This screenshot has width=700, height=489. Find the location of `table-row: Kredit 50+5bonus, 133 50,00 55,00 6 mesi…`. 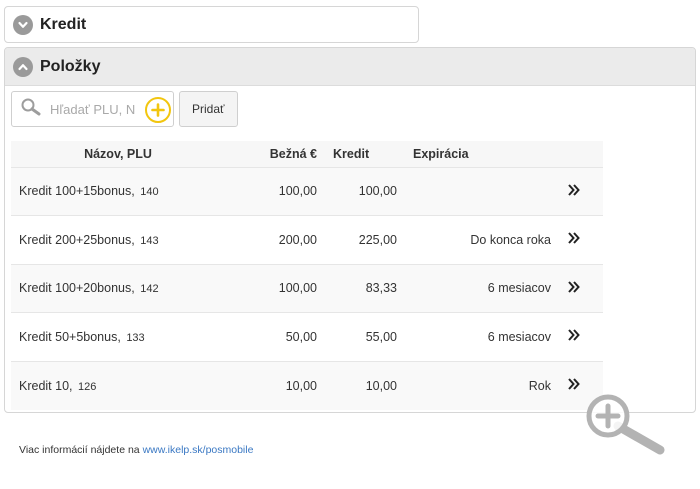

table-row: Kredit 50+5bonus, 133 50,00 55,00 6 mesi… is located at coordinates (307, 337).